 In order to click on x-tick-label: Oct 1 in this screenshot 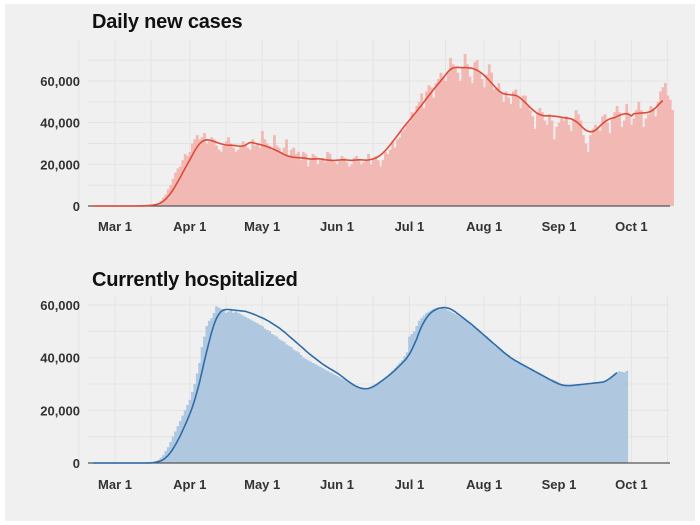, I will do `click(631, 226)`.